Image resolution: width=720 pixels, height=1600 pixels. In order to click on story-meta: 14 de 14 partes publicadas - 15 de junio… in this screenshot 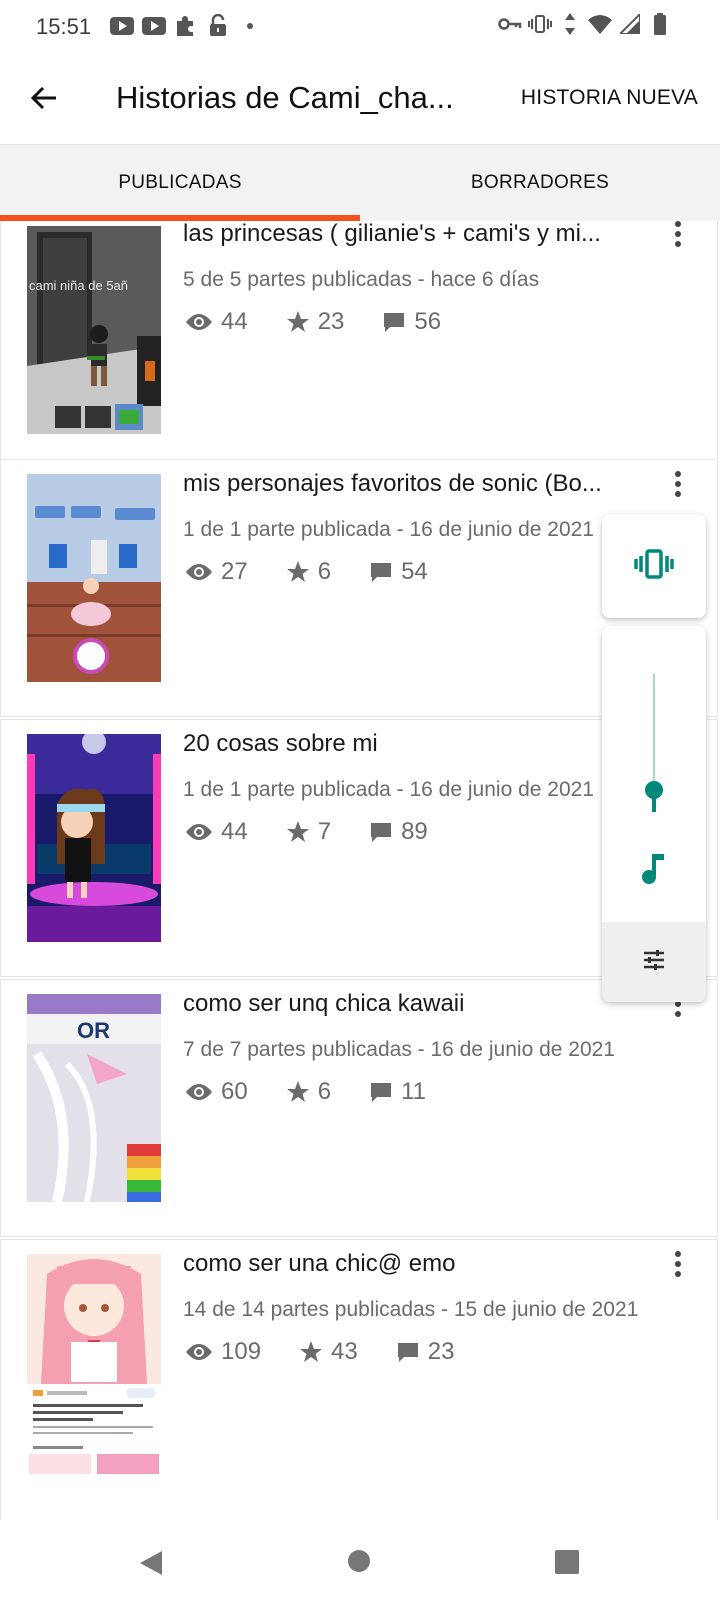, I will do `click(411, 1309)`.